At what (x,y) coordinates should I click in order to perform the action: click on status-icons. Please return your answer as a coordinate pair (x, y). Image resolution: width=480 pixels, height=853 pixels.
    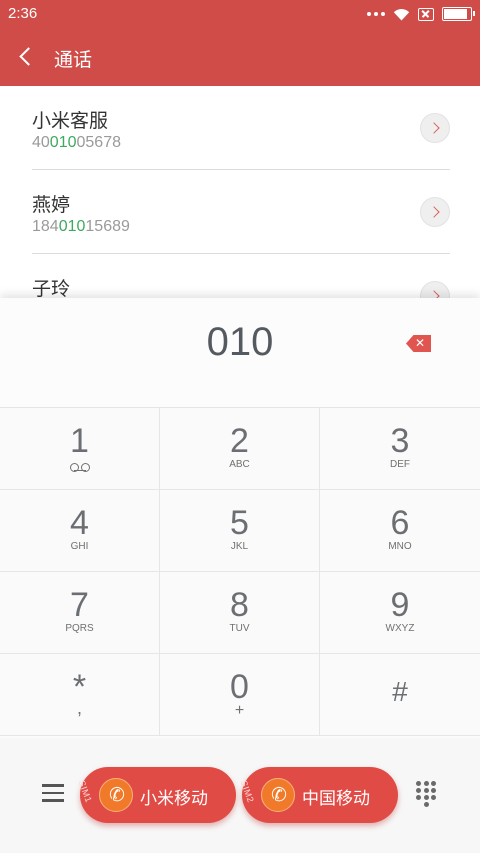
    Looking at the image, I should click on (421, 14).